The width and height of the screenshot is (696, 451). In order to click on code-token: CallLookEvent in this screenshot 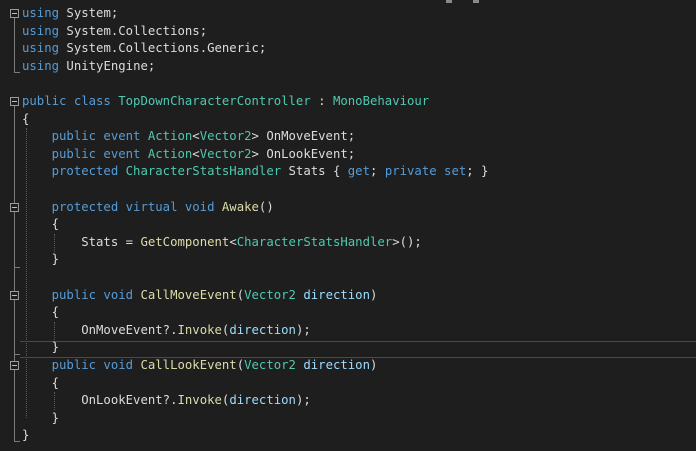, I will do `click(188, 365)`.